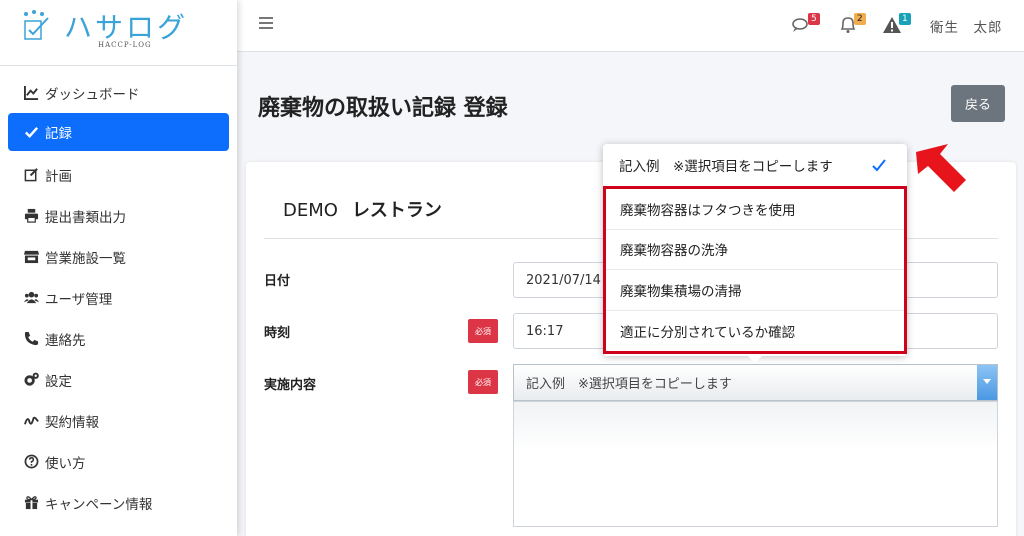 The width and height of the screenshot is (1024, 536). I want to click on edit-icon, so click(31, 175).